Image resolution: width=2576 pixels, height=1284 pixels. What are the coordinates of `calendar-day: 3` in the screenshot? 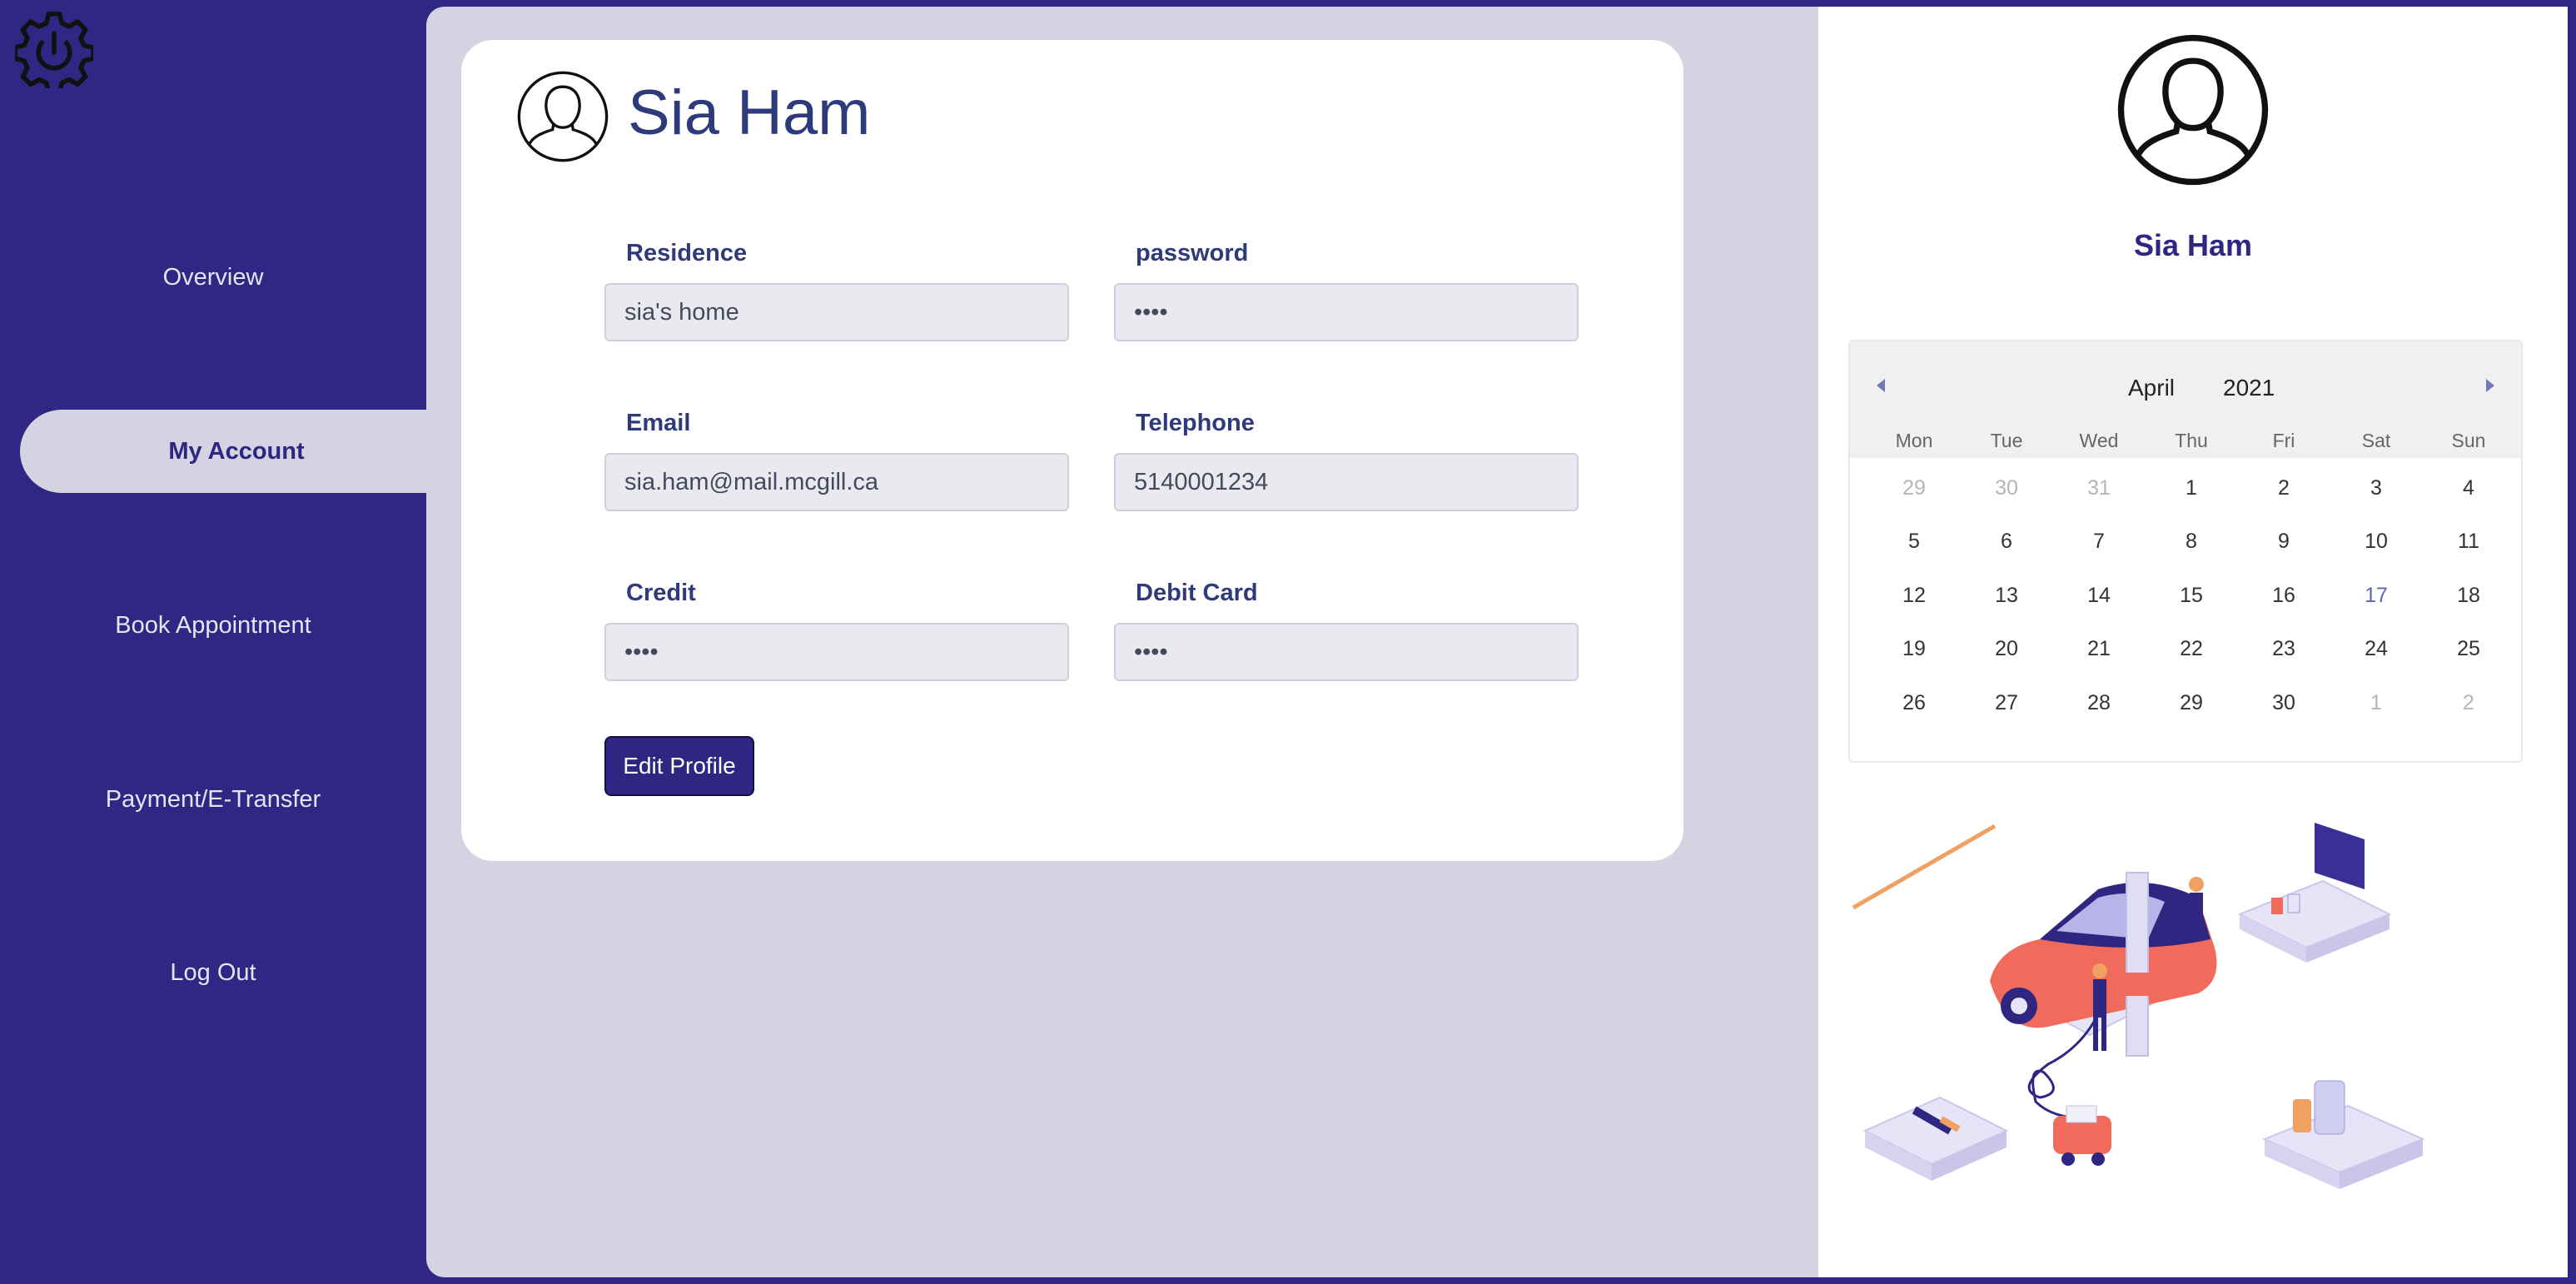 It's located at (2376, 488).